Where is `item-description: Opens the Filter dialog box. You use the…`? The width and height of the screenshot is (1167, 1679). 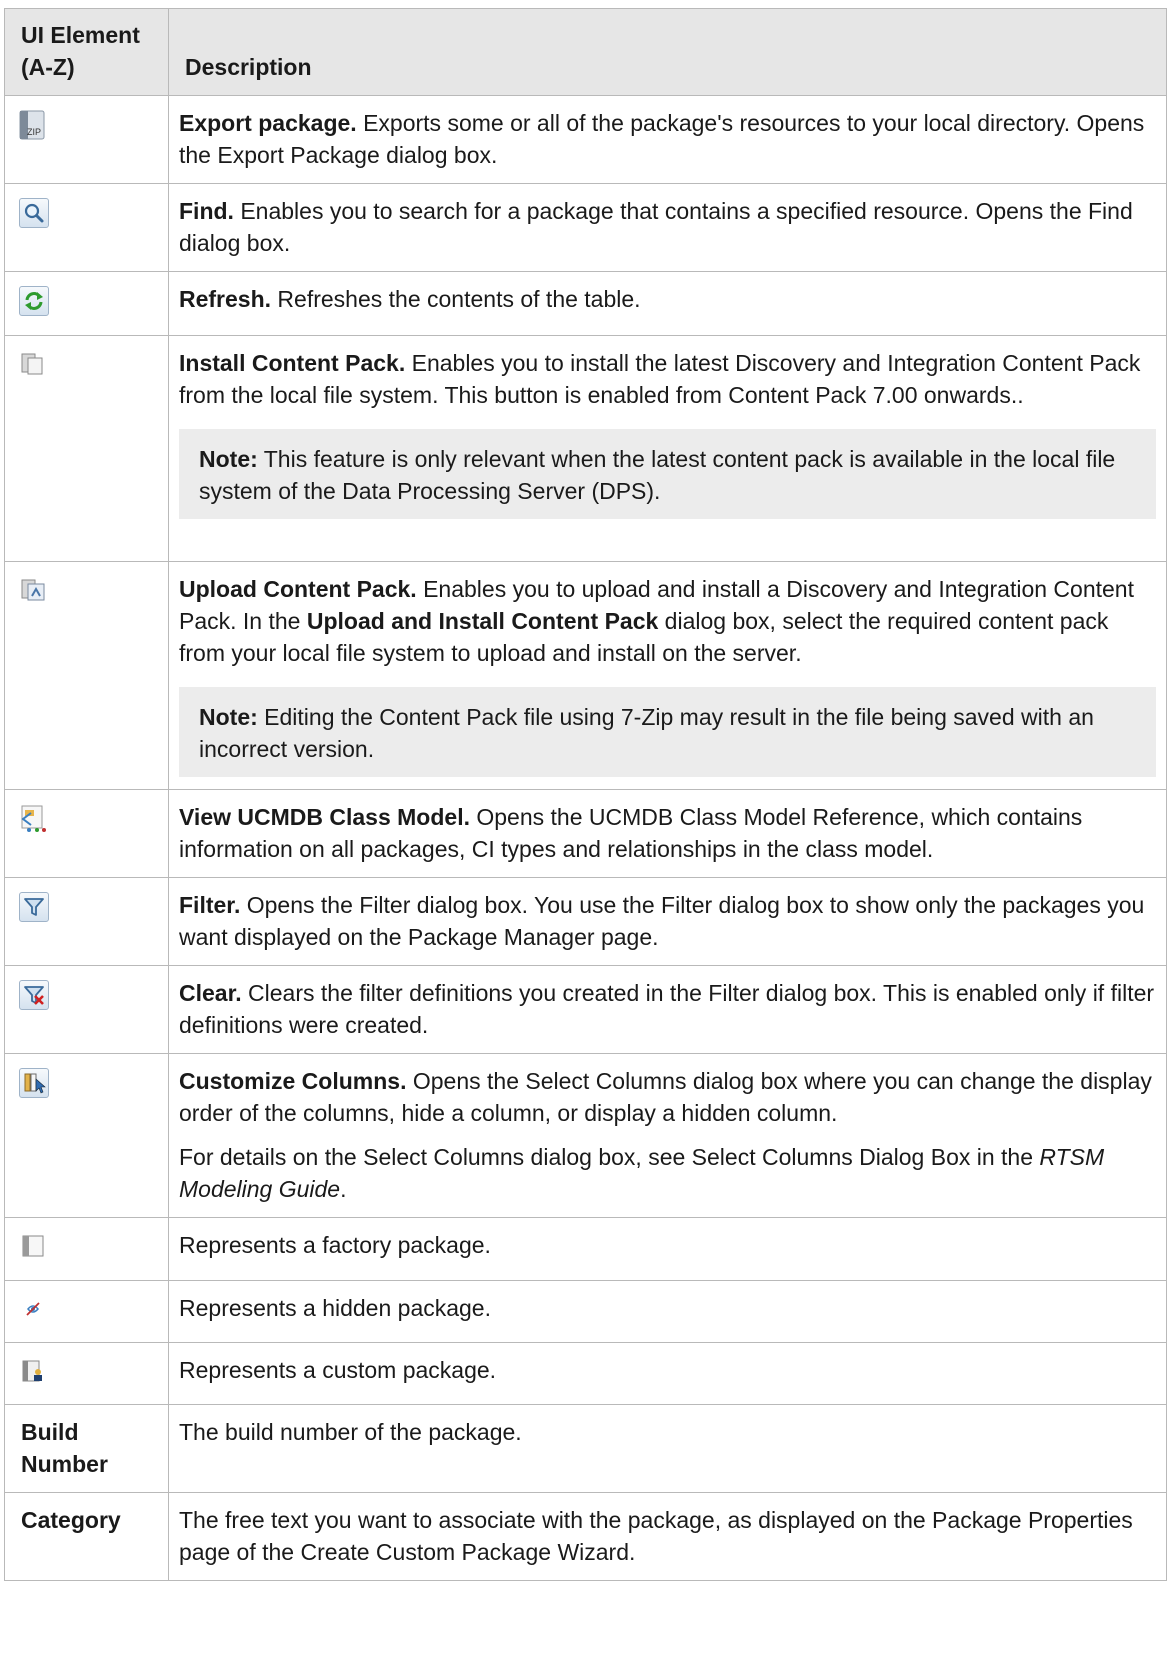 item-description: Opens the Filter dialog box. You use the… is located at coordinates (662, 921).